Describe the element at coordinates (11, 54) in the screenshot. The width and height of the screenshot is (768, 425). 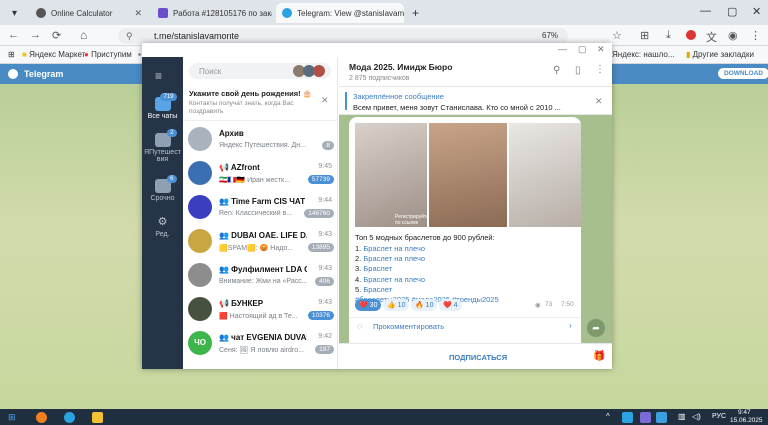
I see `apps-icon: ⊞` at that location.